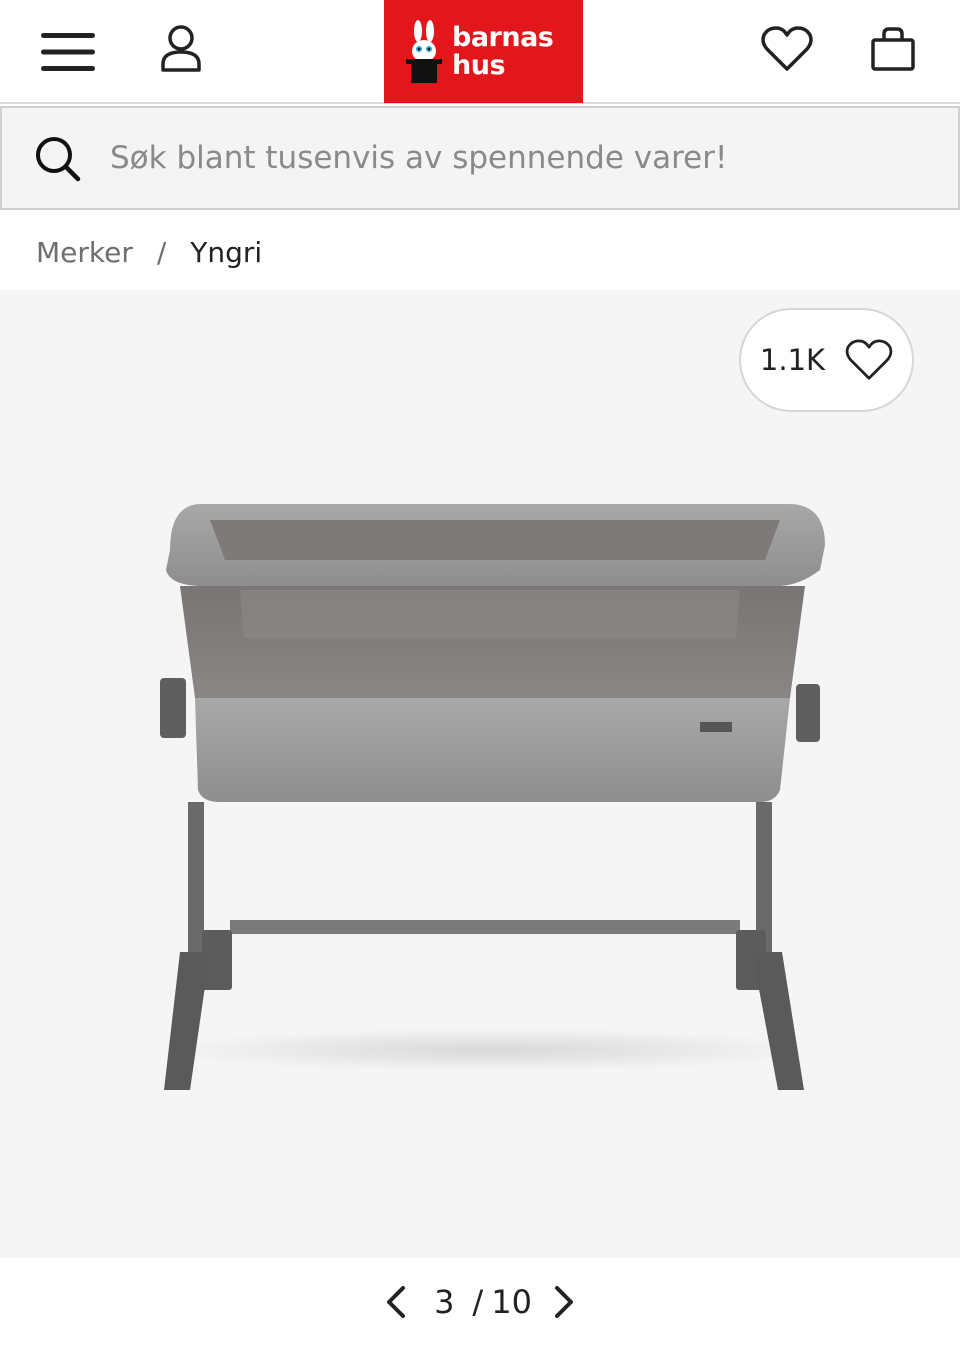 The height and width of the screenshot is (1345, 960). What do you see at coordinates (57, 158) in the screenshot?
I see `search-icon` at bounding box center [57, 158].